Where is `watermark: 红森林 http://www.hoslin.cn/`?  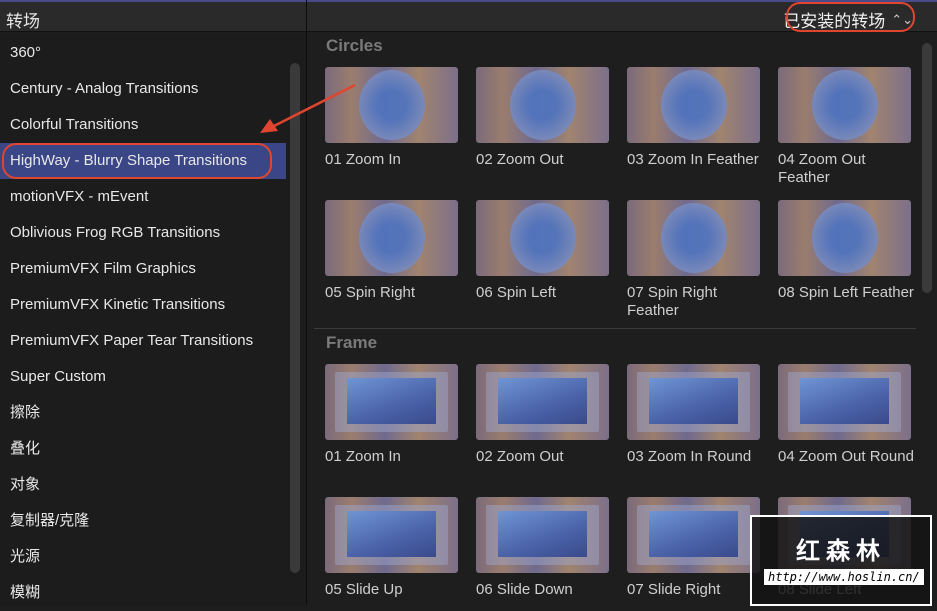 watermark: 红森林 http://www.hoslin.cn/ is located at coordinates (841, 560).